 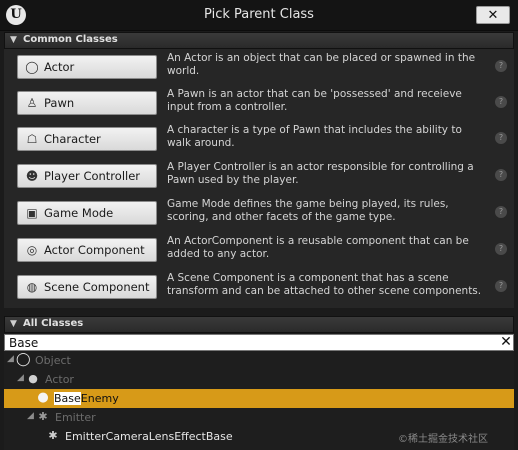 I want to click on button-label: Character, so click(x=72, y=139).